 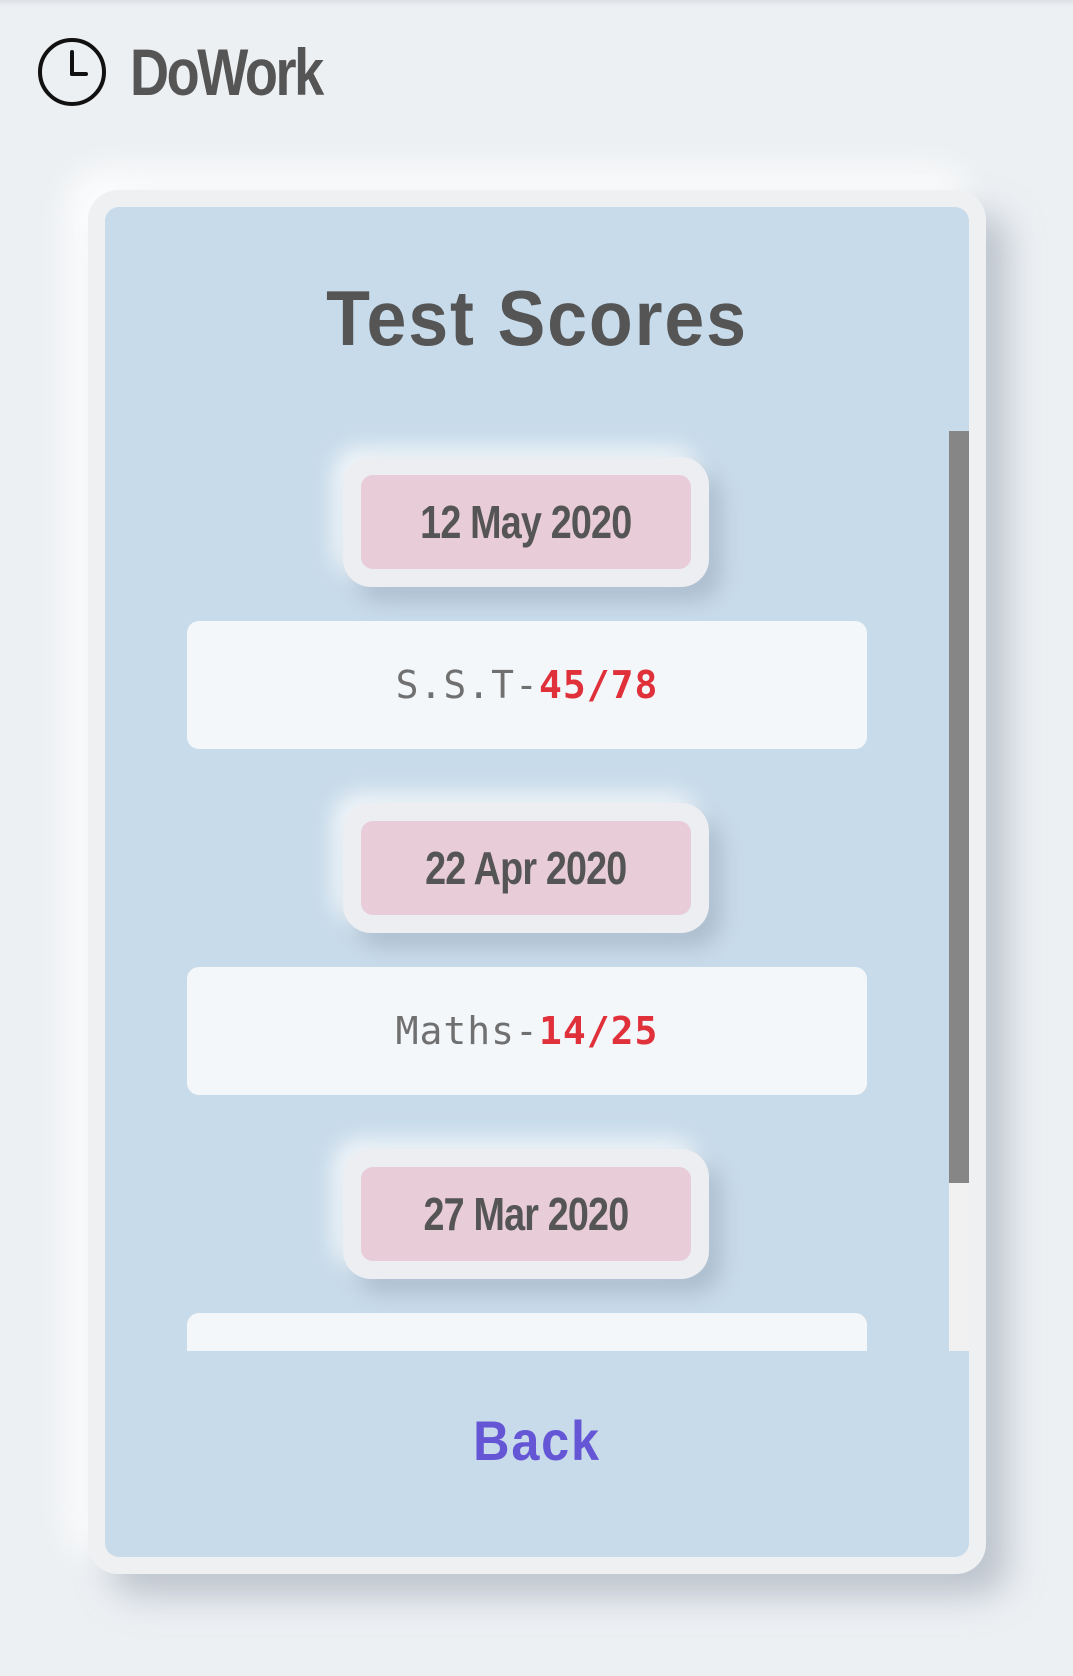 What do you see at coordinates (467, 685) in the screenshot?
I see `subject-label: S.S.T-` at bounding box center [467, 685].